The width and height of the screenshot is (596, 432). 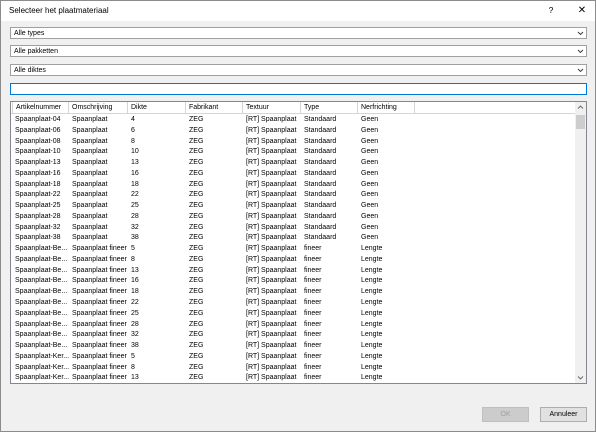 What do you see at coordinates (582, 10) in the screenshot?
I see `close-button: ✕` at bounding box center [582, 10].